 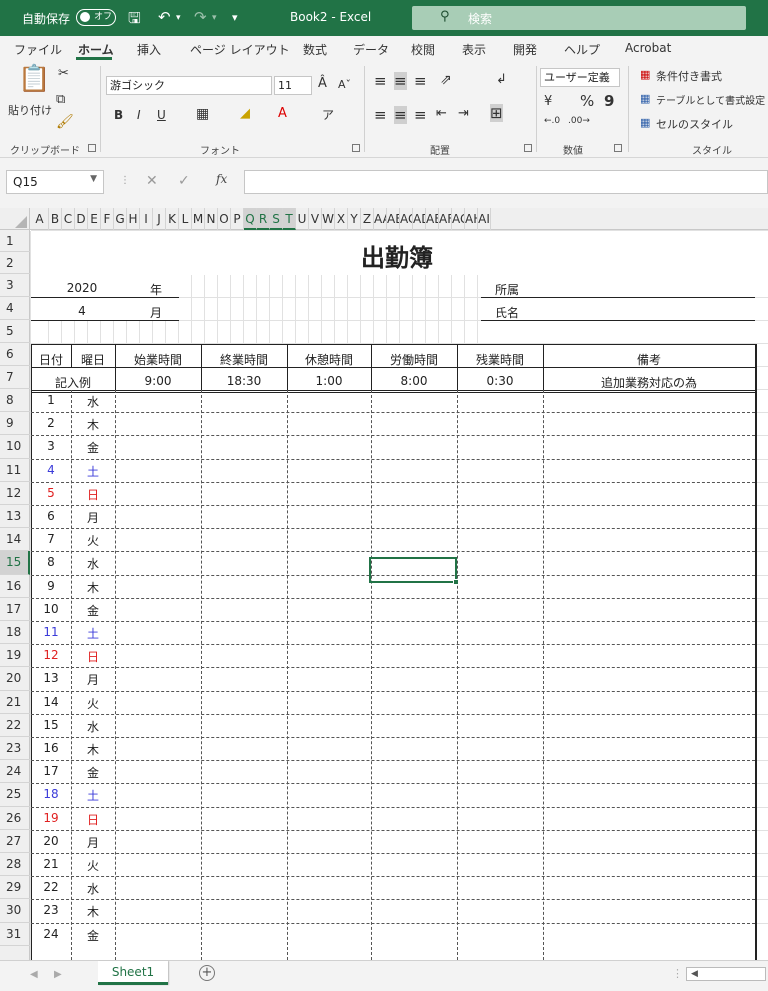 What do you see at coordinates (207, 973) in the screenshot?
I see `add-sheet-icon: +` at bounding box center [207, 973].